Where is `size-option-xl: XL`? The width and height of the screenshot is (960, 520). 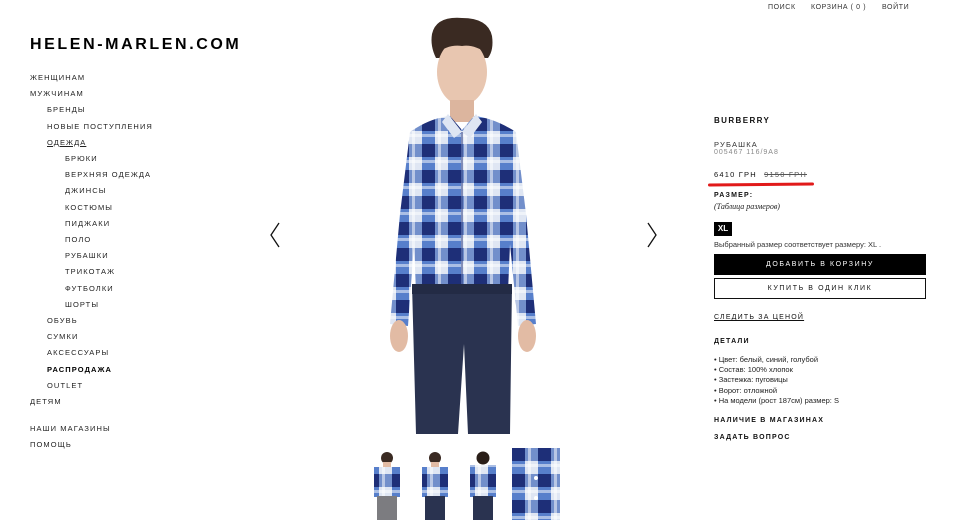
size-option-xl: XL is located at coordinates (723, 229).